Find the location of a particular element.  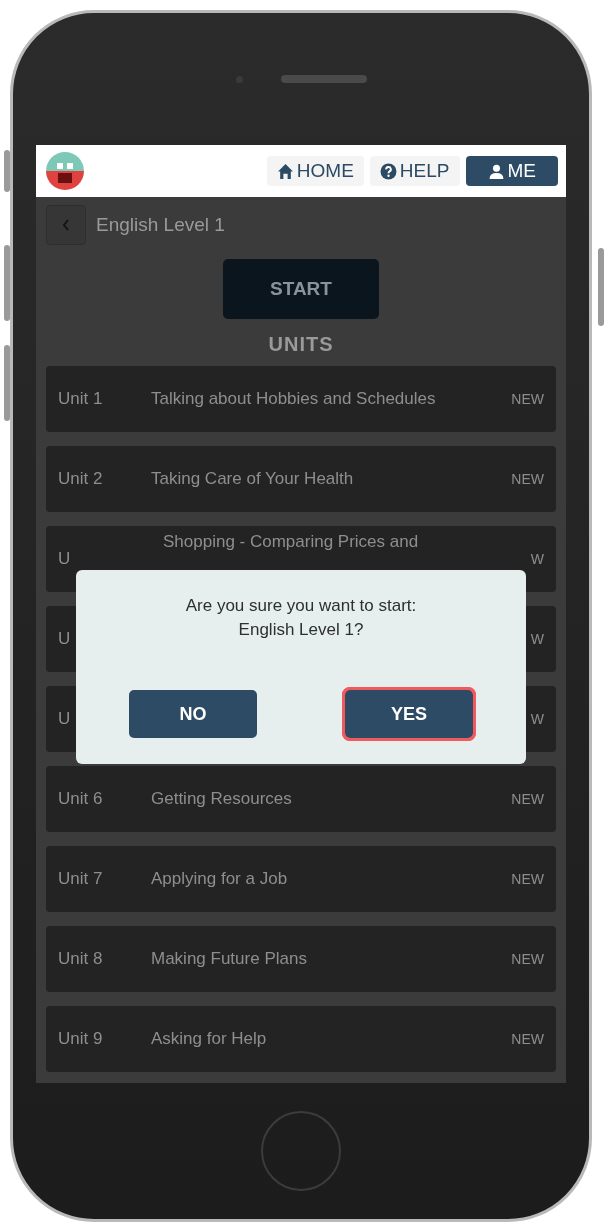

logo-icon is located at coordinates (65, 171).